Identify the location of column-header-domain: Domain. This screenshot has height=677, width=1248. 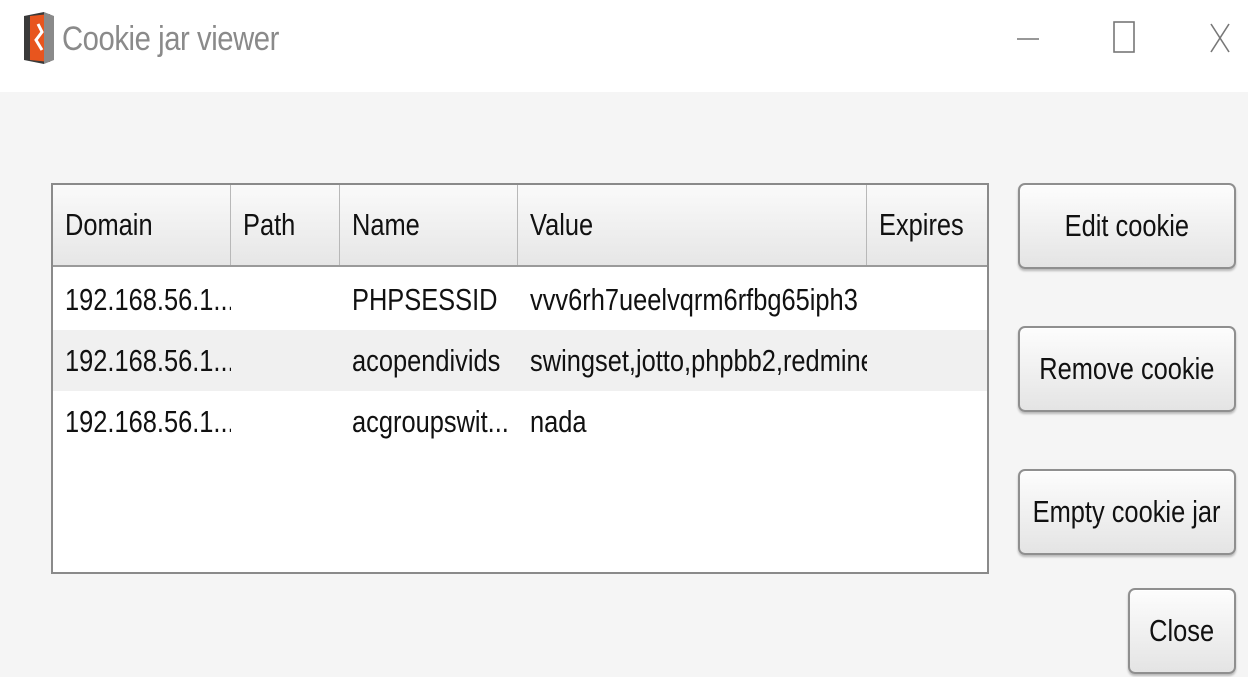
(142, 225).